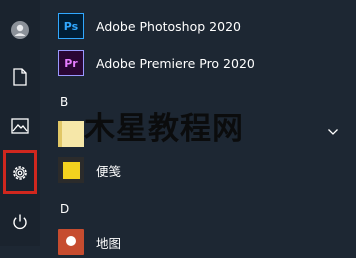 Image resolution: width=356 pixels, height=258 pixels. I want to click on app-item-photoshop: Ps Adobe Photoshop 2020, so click(149, 26).